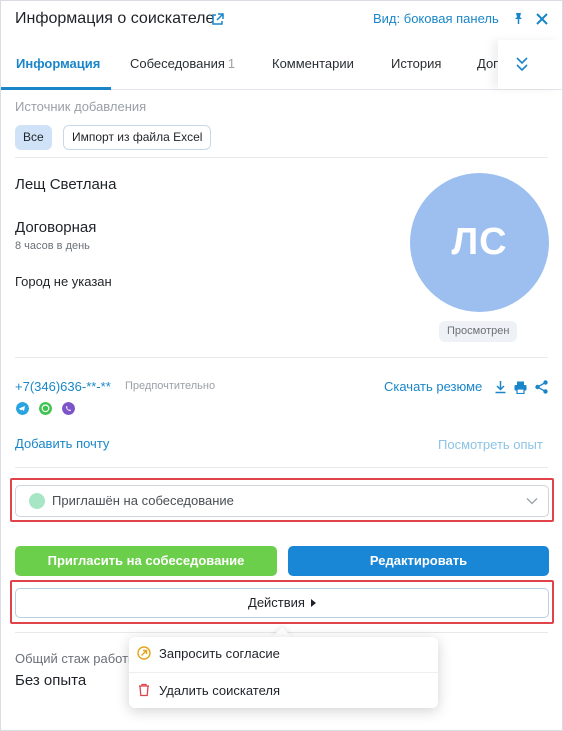  What do you see at coordinates (37, 501) in the screenshot?
I see `status-dot` at bounding box center [37, 501].